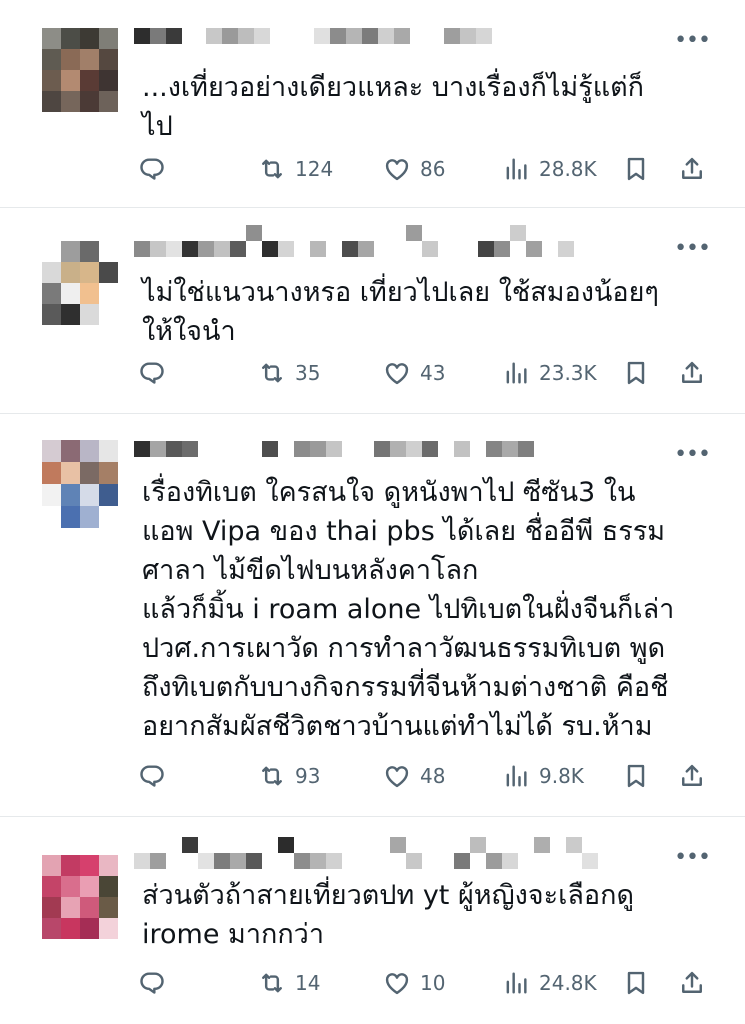 This screenshot has width=745, height=1024. Describe the element at coordinates (308, 983) in the screenshot. I see `retweet-count: 14` at that location.